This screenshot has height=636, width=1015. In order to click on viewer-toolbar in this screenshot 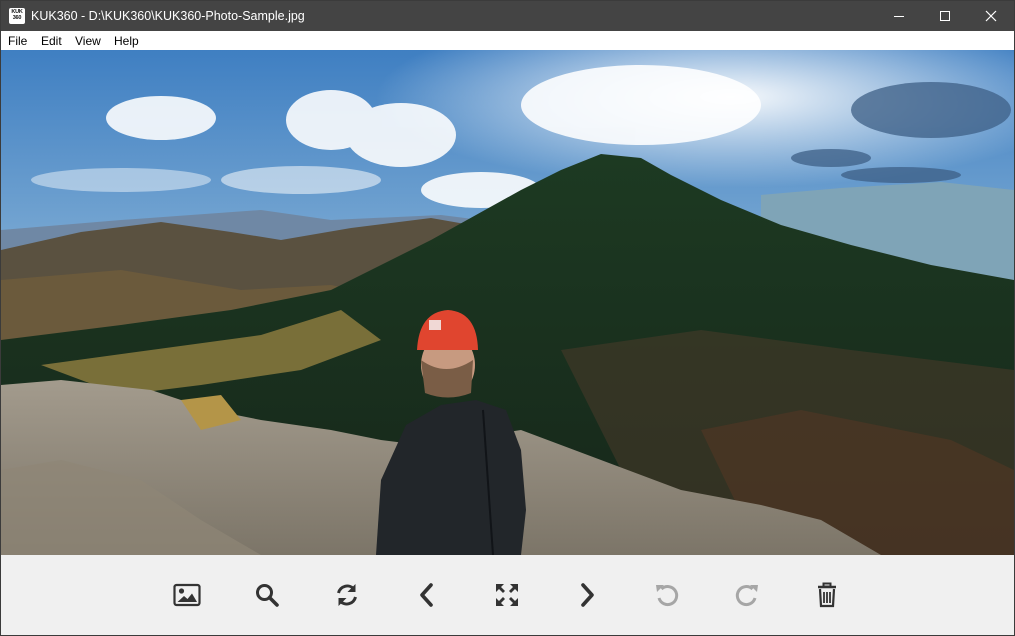, I will do `click(507, 595)`.